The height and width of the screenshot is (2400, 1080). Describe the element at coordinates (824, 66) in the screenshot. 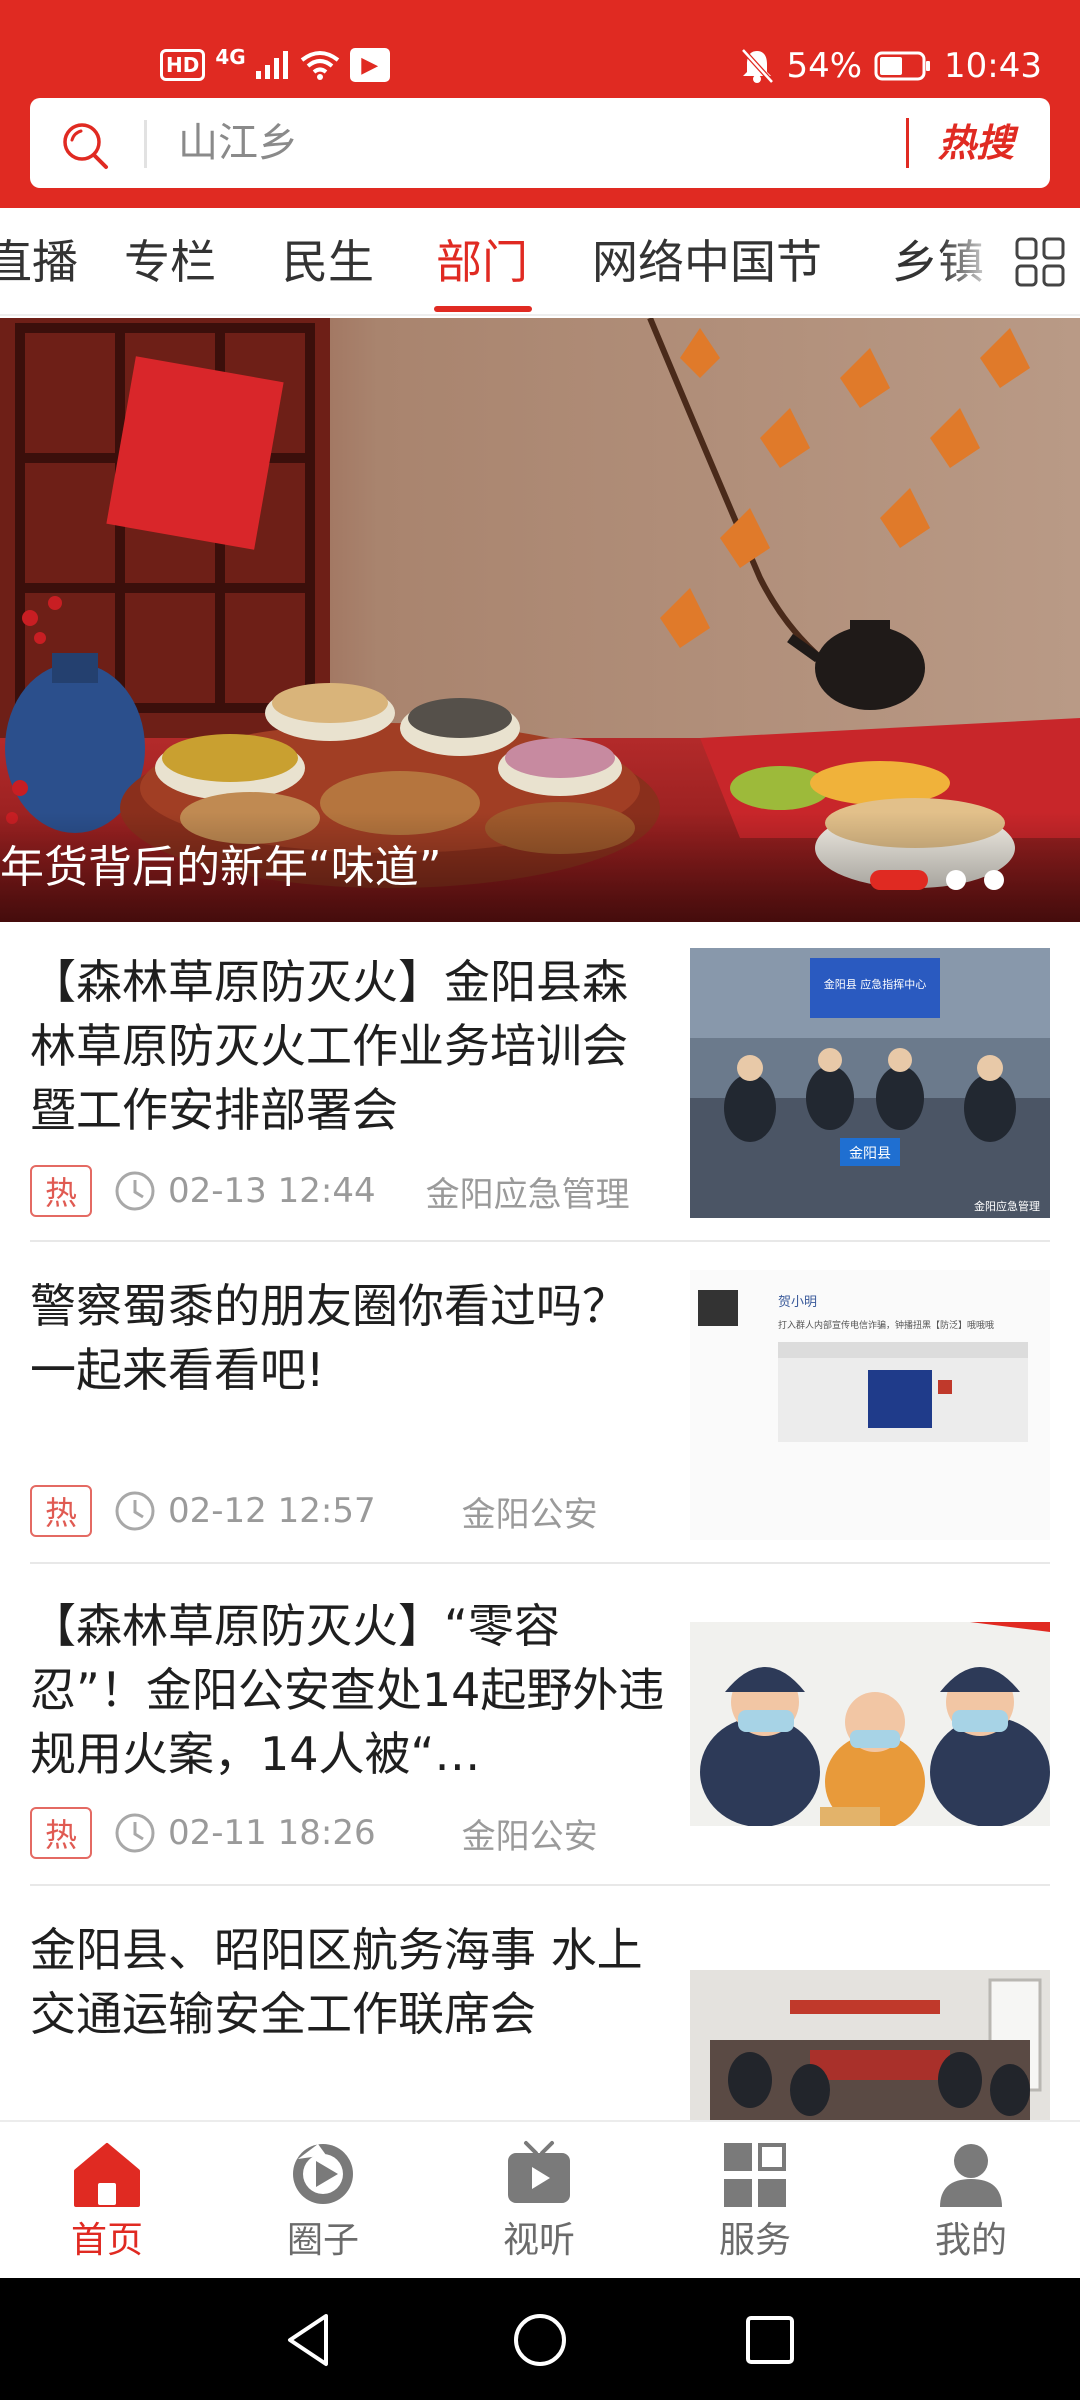

I see `battery-percent: 54%` at that location.